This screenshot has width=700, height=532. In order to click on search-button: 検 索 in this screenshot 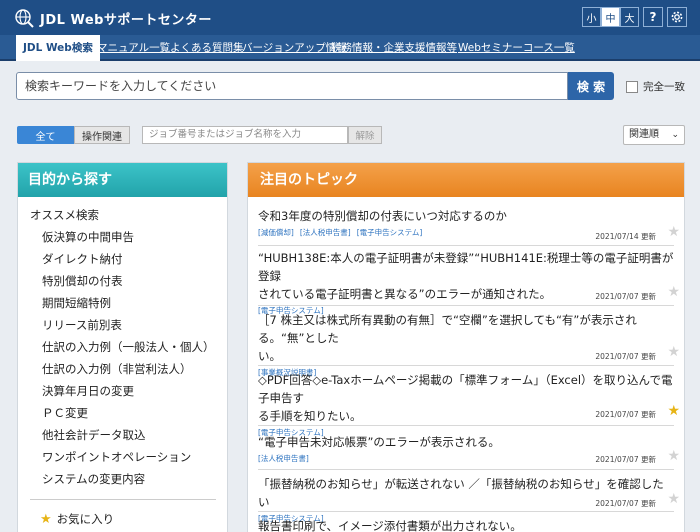, I will do `click(591, 86)`.